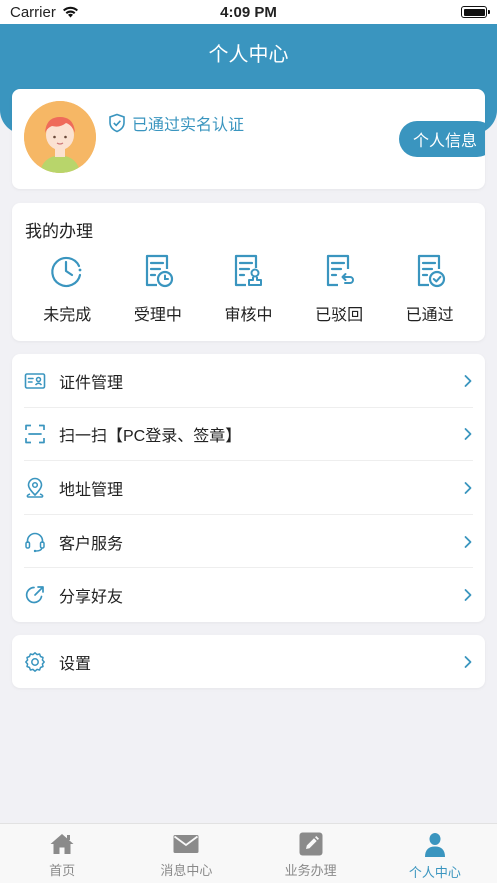 The height and width of the screenshot is (883, 497). Describe the element at coordinates (186, 844) in the screenshot. I see `mail-icon` at that location.